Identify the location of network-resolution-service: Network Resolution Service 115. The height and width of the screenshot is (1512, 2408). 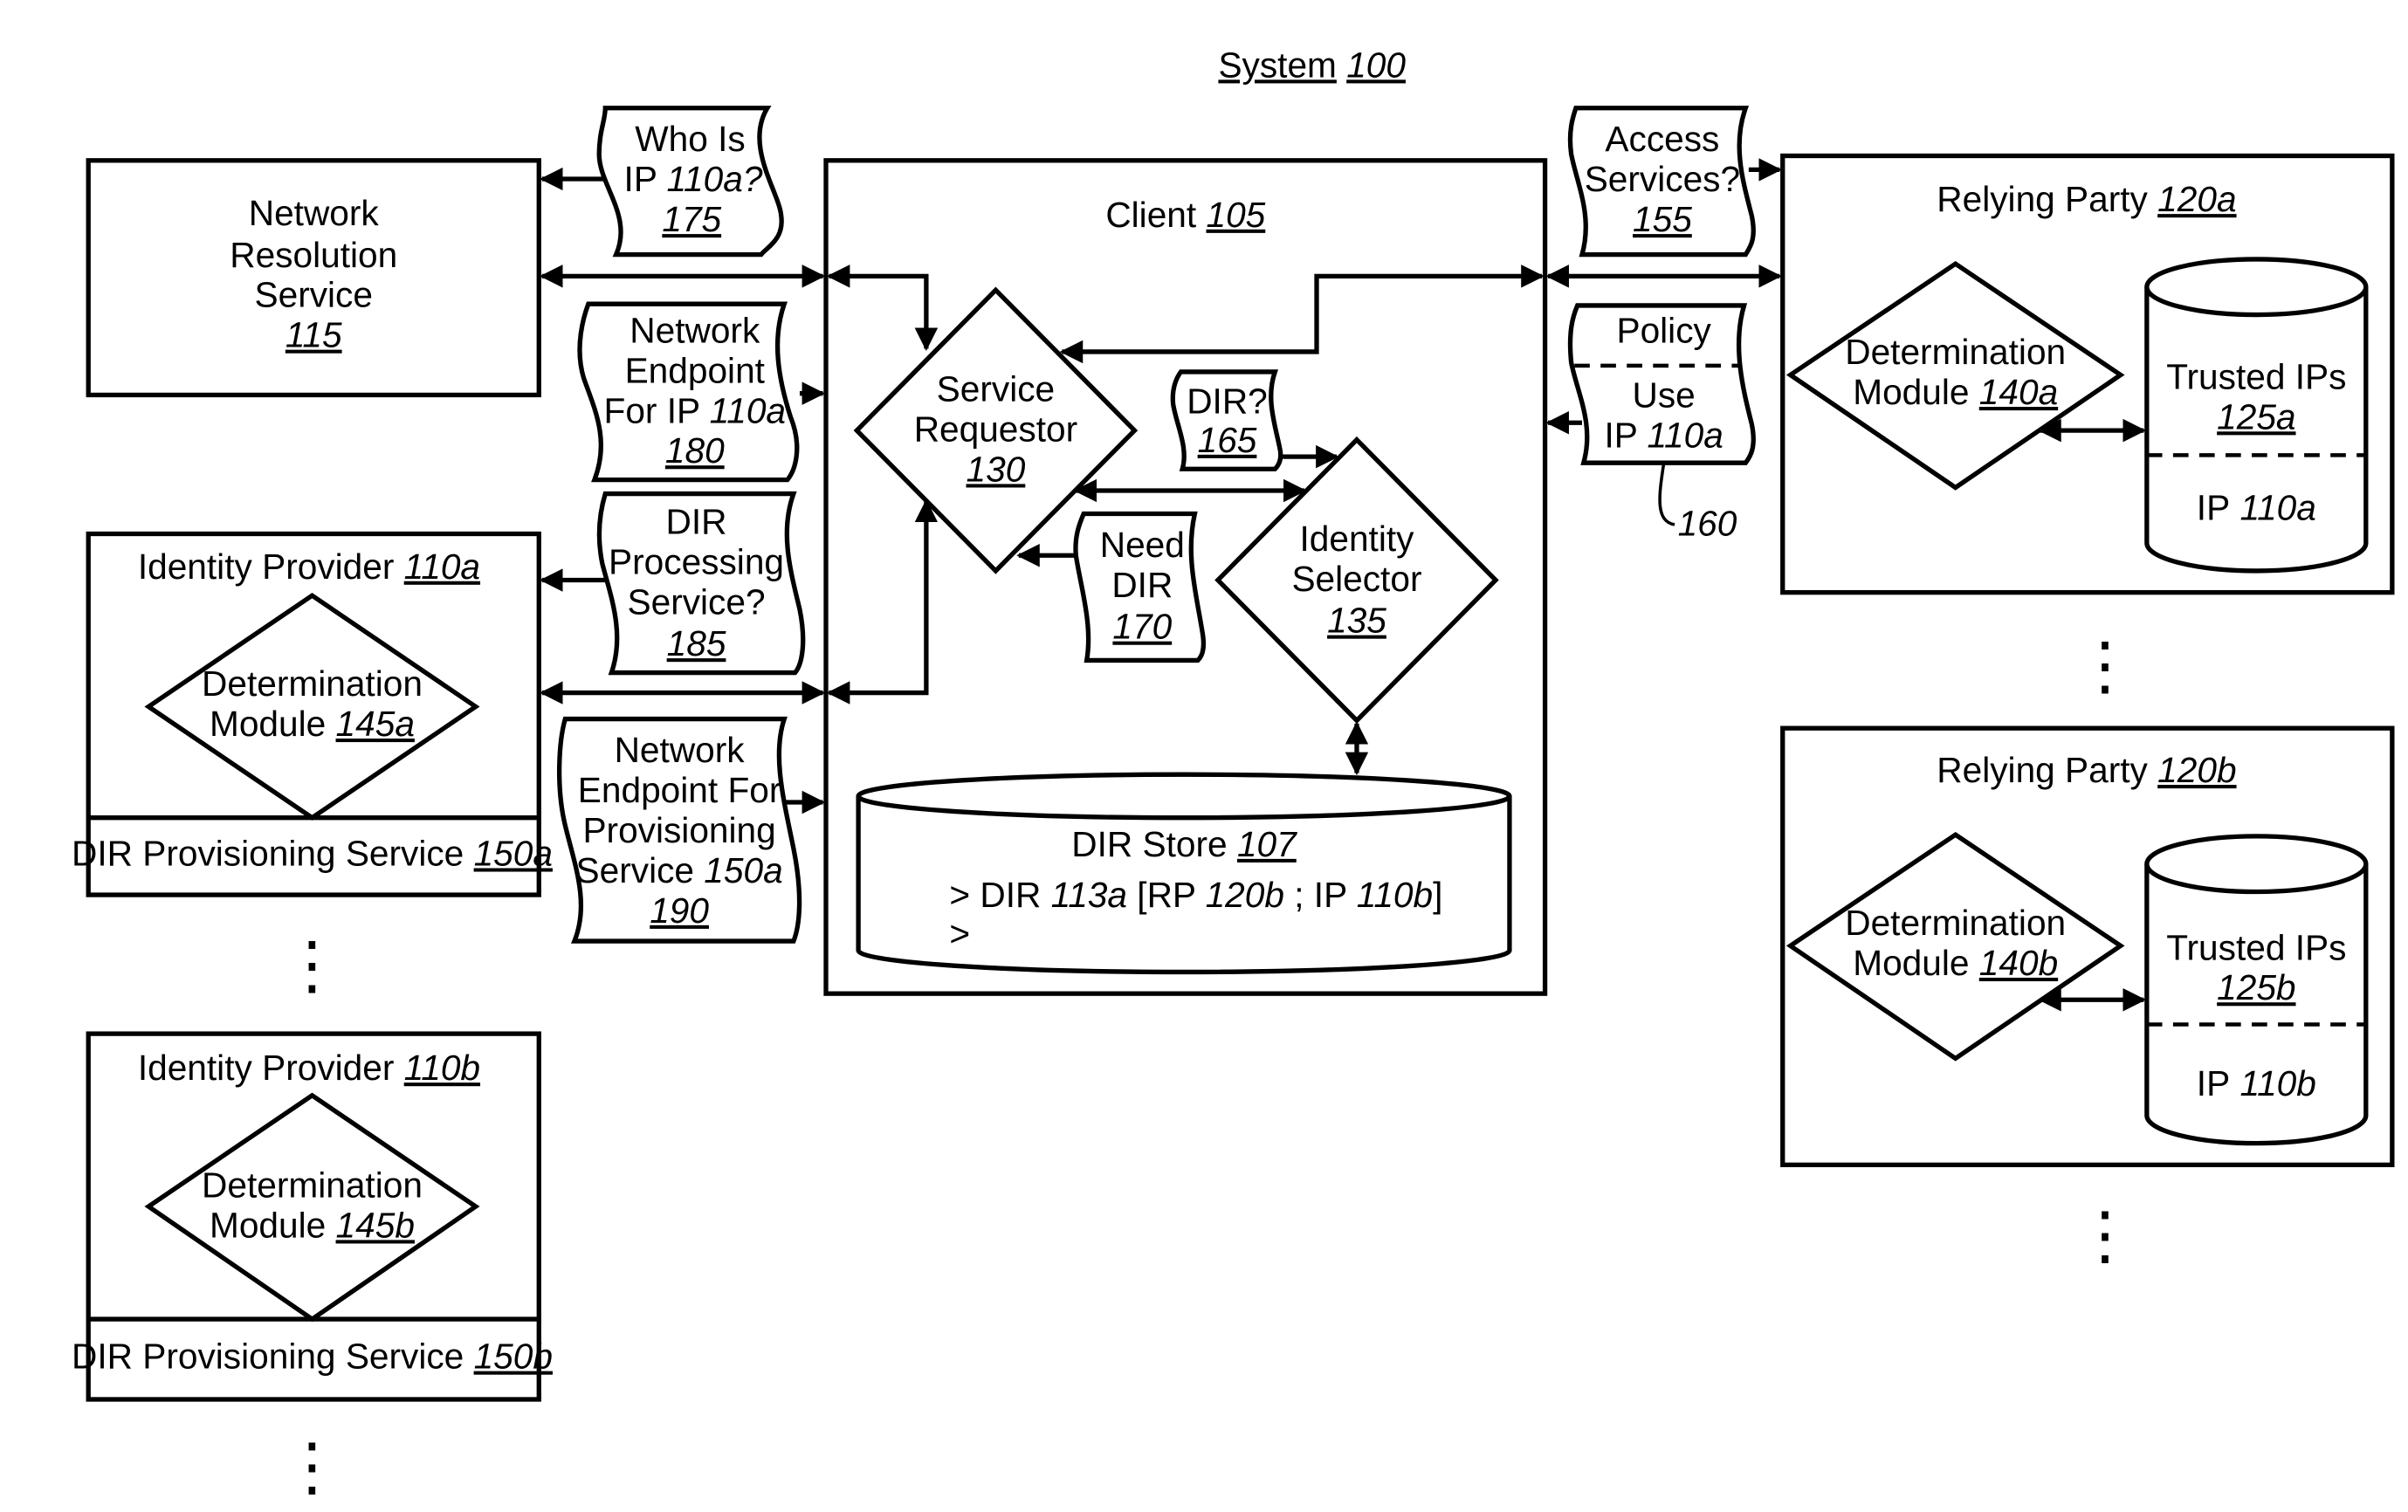
(313, 278).